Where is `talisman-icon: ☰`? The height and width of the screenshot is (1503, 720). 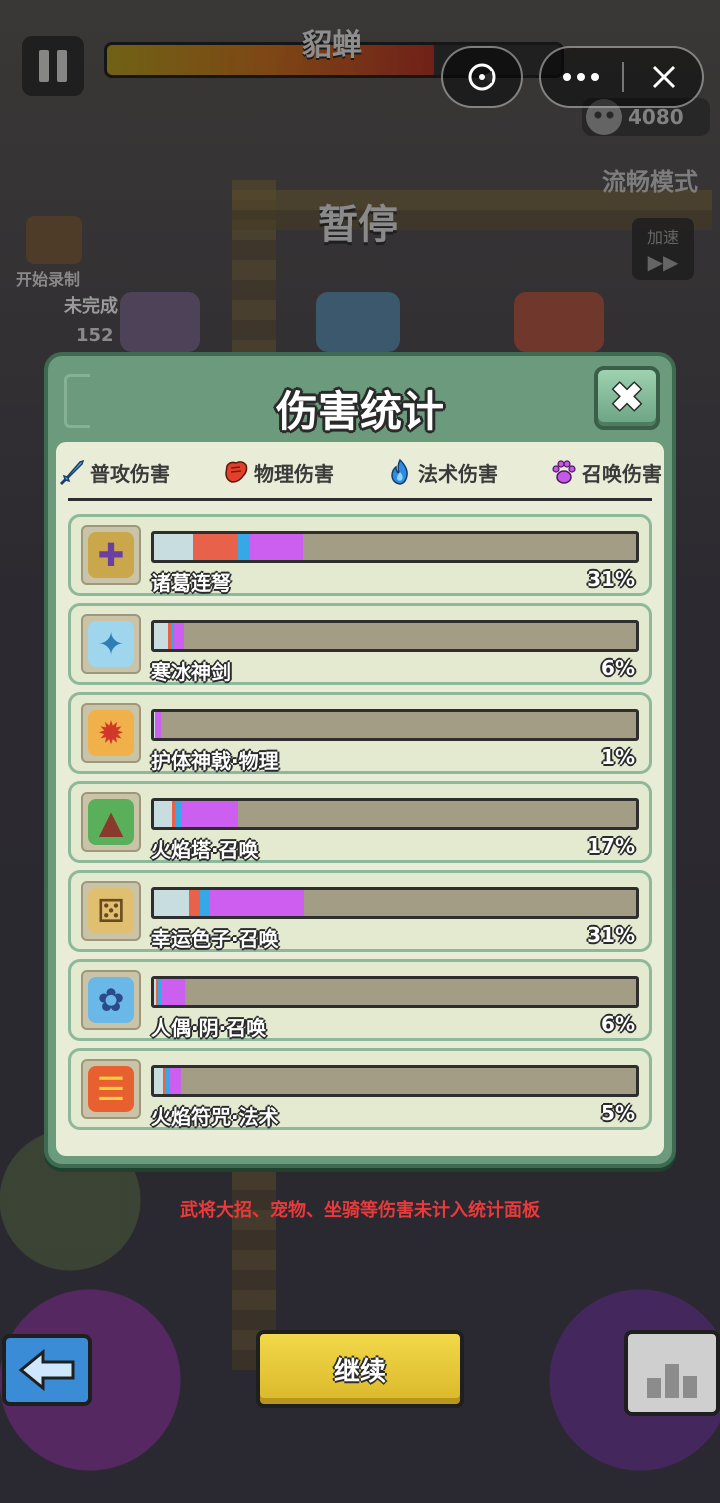 talisman-icon: ☰ is located at coordinates (111, 1089).